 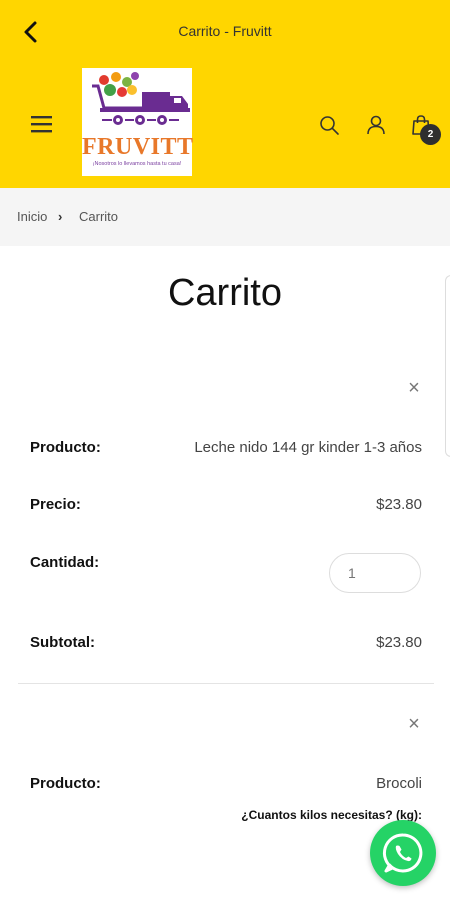 I want to click on cart-count-badge: 2, so click(x=430, y=134).